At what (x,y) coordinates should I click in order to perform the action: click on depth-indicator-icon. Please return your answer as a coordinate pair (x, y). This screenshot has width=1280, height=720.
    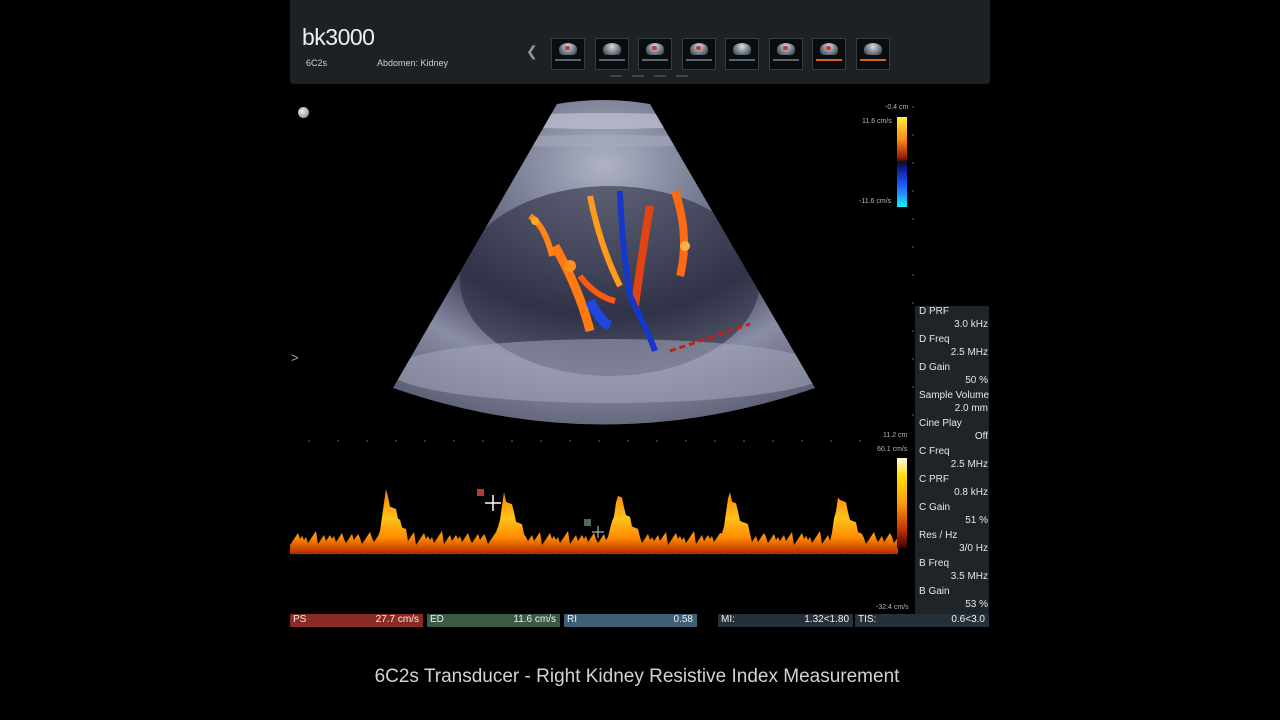
    Looking at the image, I should click on (303, 112).